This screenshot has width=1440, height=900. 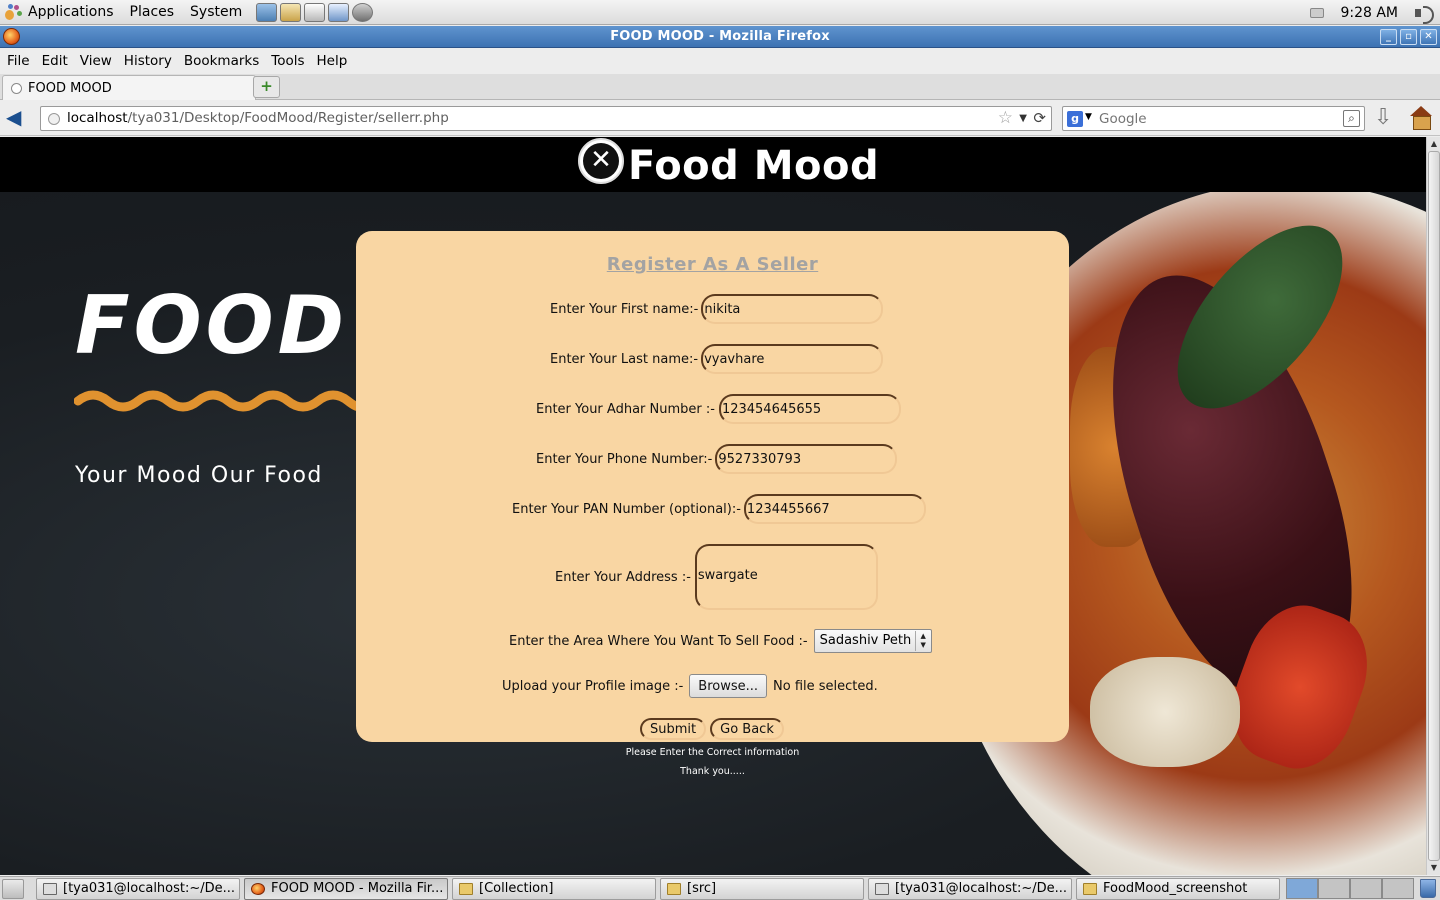 What do you see at coordinates (754, 166) in the screenshot?
I see `site-title: Food Mood` at bounding box center [754, 166].